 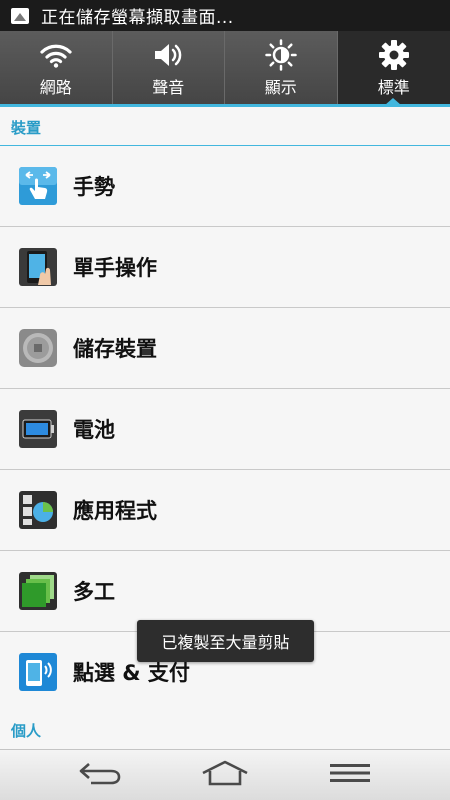 What do you see at coordinates (94, 430) in the screenshot?
I see `list-item-label: 電池` at bounding box center [94, 430].